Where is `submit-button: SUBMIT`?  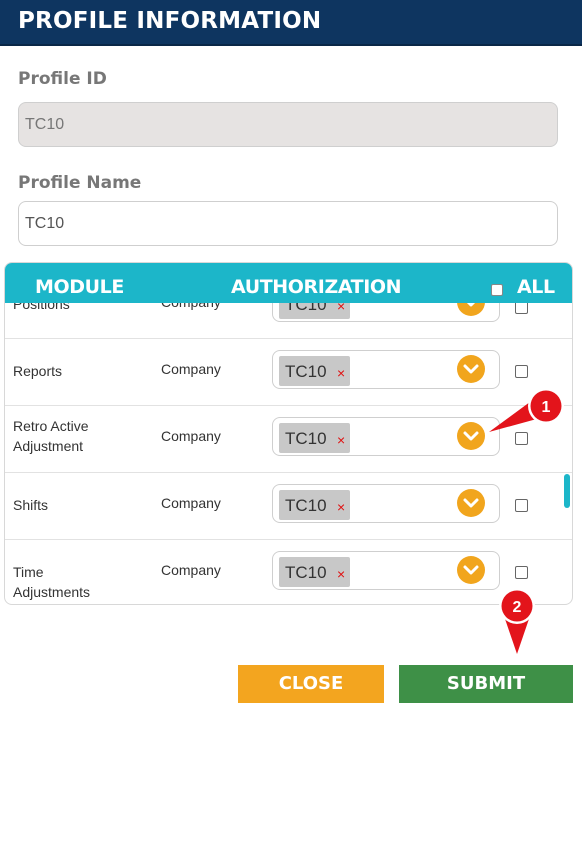 submit-button: SUBMIT is located at coordinates (486, 684).